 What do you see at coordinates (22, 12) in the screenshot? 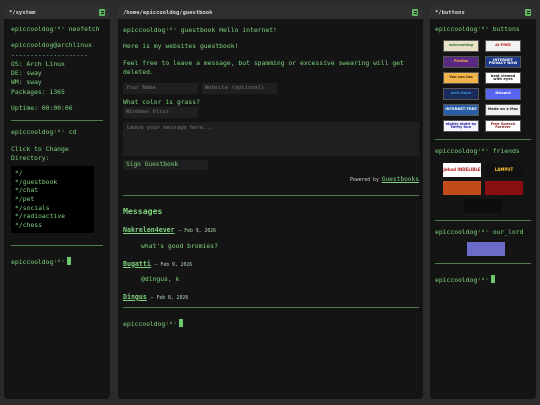
I see `system-title: */system` at bounding box center [22, 12].